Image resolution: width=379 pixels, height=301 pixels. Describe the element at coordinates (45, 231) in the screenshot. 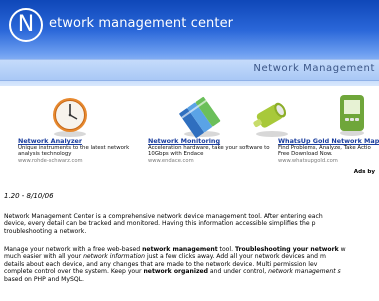

I see `intro-line: troubleshooting a network.` at that location.